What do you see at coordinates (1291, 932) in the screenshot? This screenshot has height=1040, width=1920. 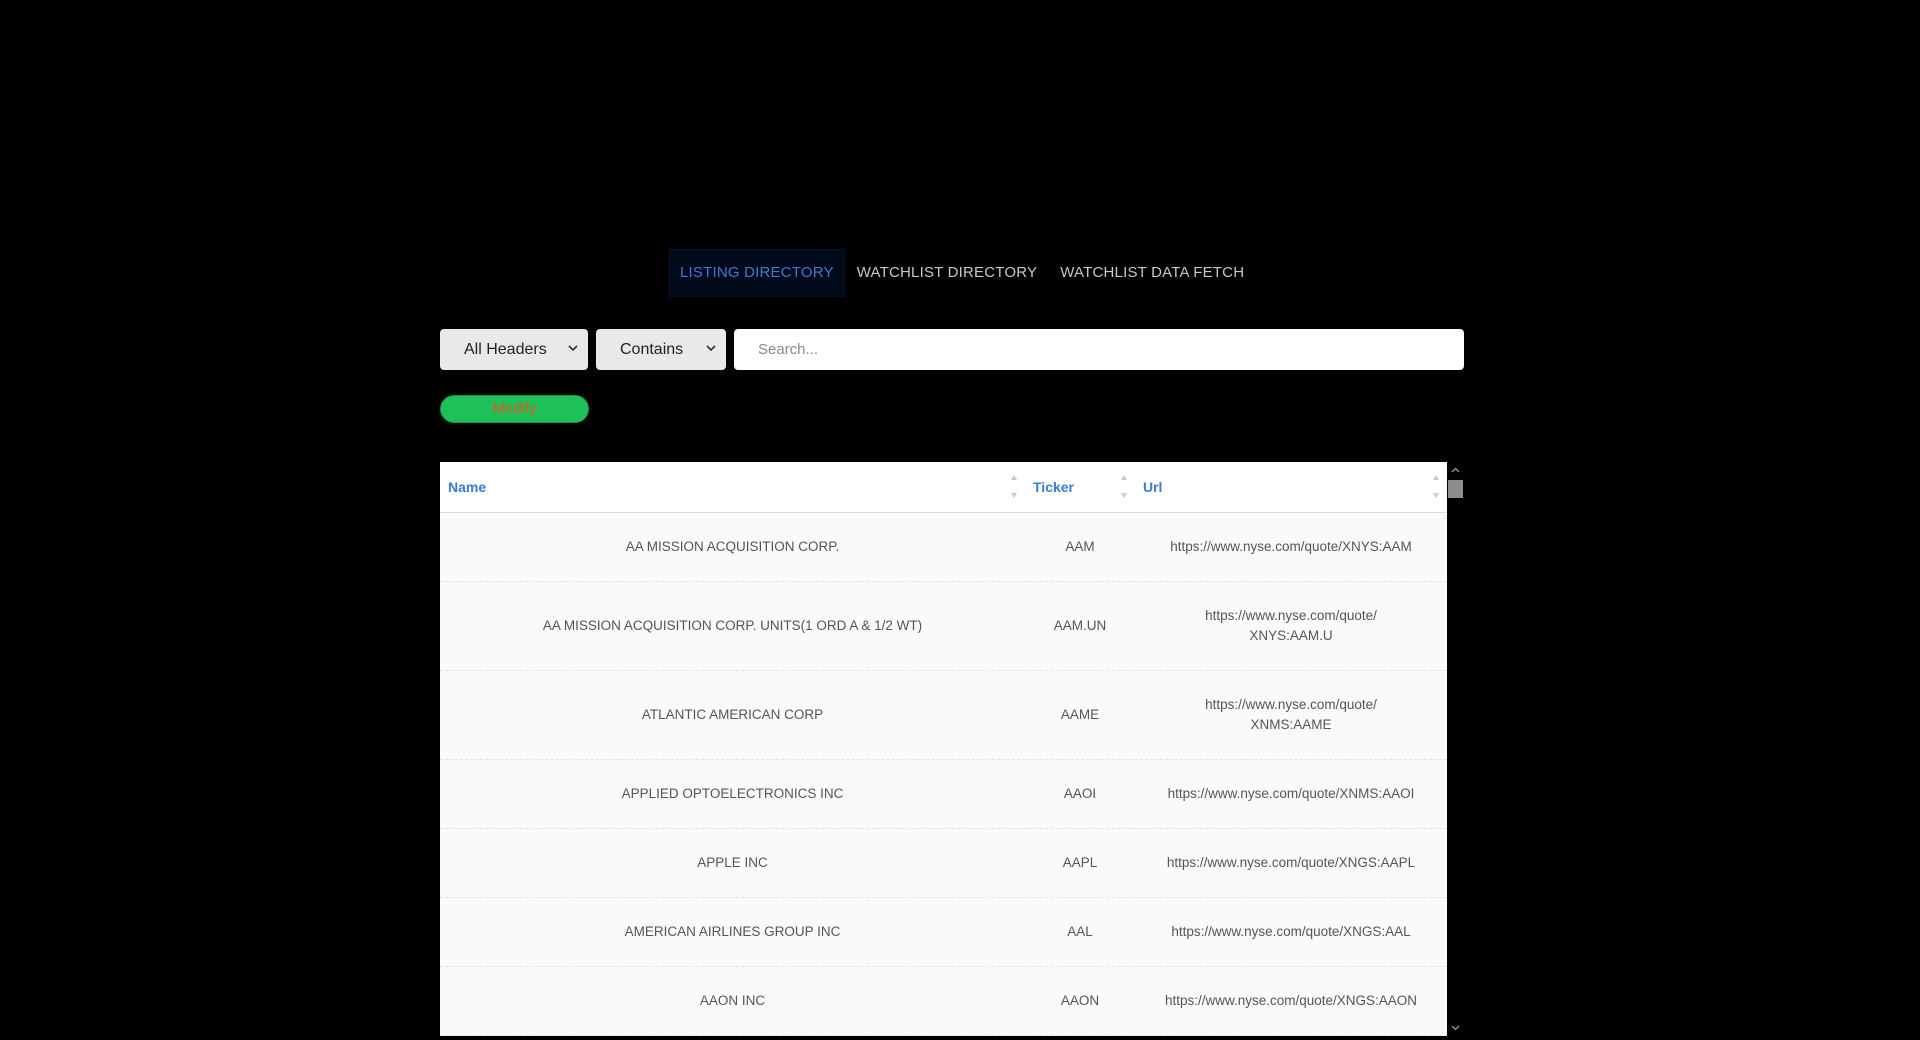 I see `cell-url: https://www.nyse.com/quote/XNGS:AAL` at bounding box center [1291, 932].